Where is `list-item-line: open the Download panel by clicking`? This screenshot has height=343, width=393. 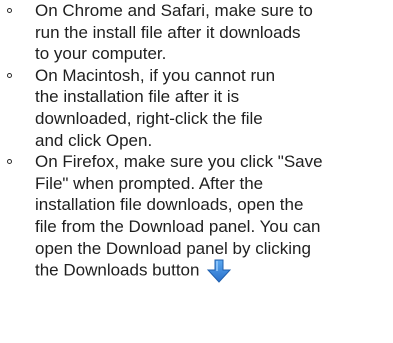
list-item-line: open the Download panel by clicking is located at coordinates (173, 248).